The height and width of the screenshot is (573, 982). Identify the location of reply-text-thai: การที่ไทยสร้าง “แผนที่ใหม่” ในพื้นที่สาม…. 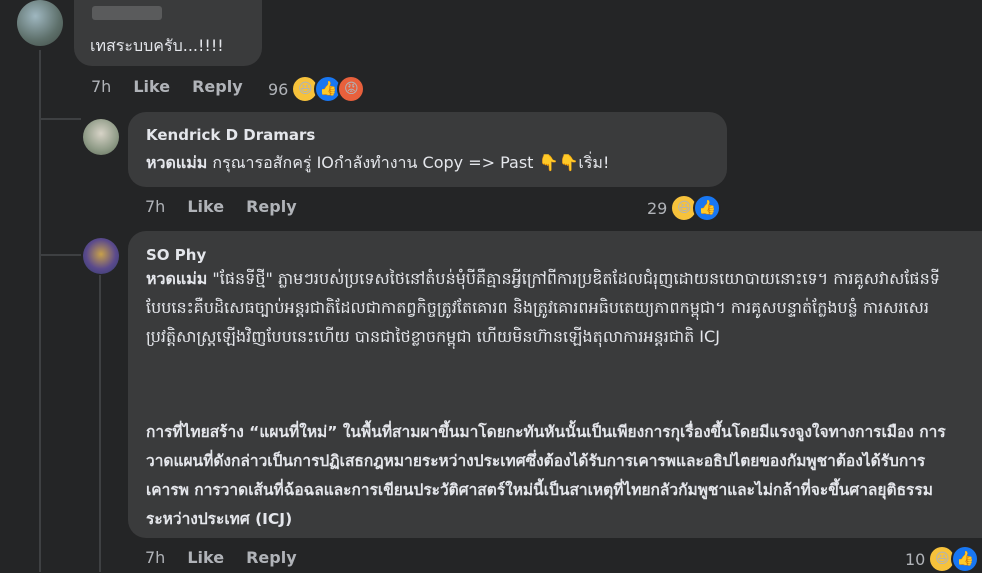
(546, 475).